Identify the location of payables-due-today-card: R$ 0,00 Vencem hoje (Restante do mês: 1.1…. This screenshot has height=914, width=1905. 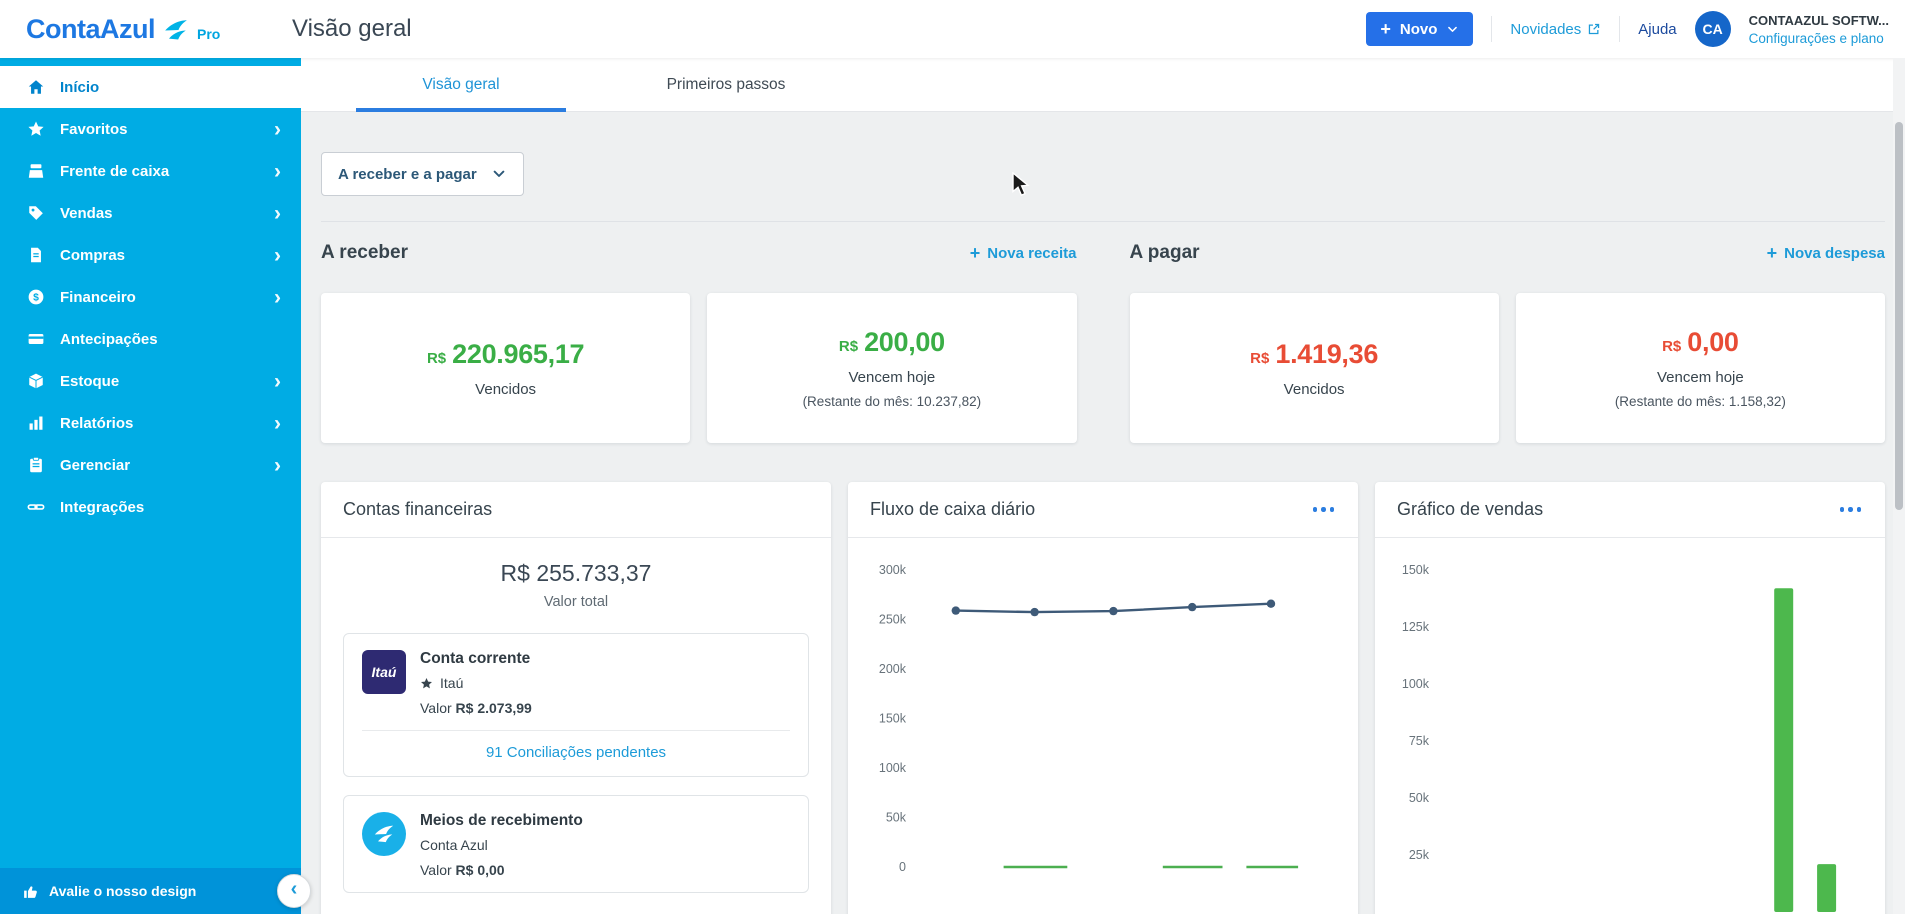
(1700, 368).